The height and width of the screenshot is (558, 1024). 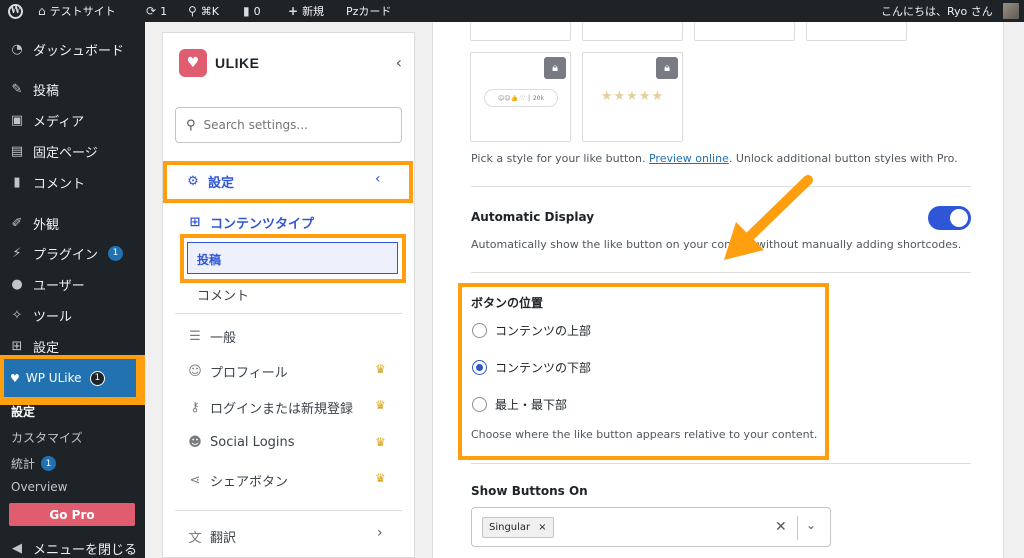 I want to click on settings-icon: ⊞, so click(x=17, y=346).